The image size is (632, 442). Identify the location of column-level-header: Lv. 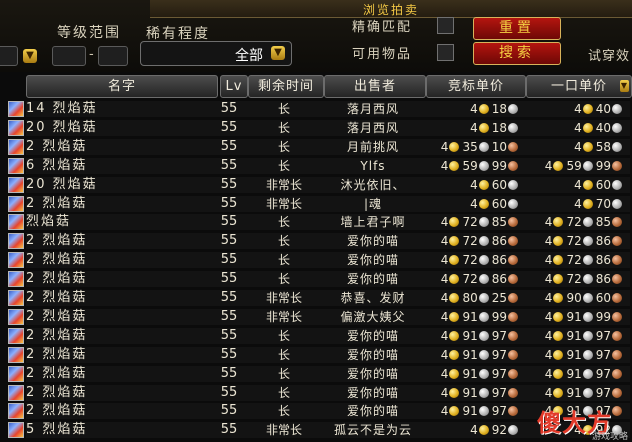
(234, 86).